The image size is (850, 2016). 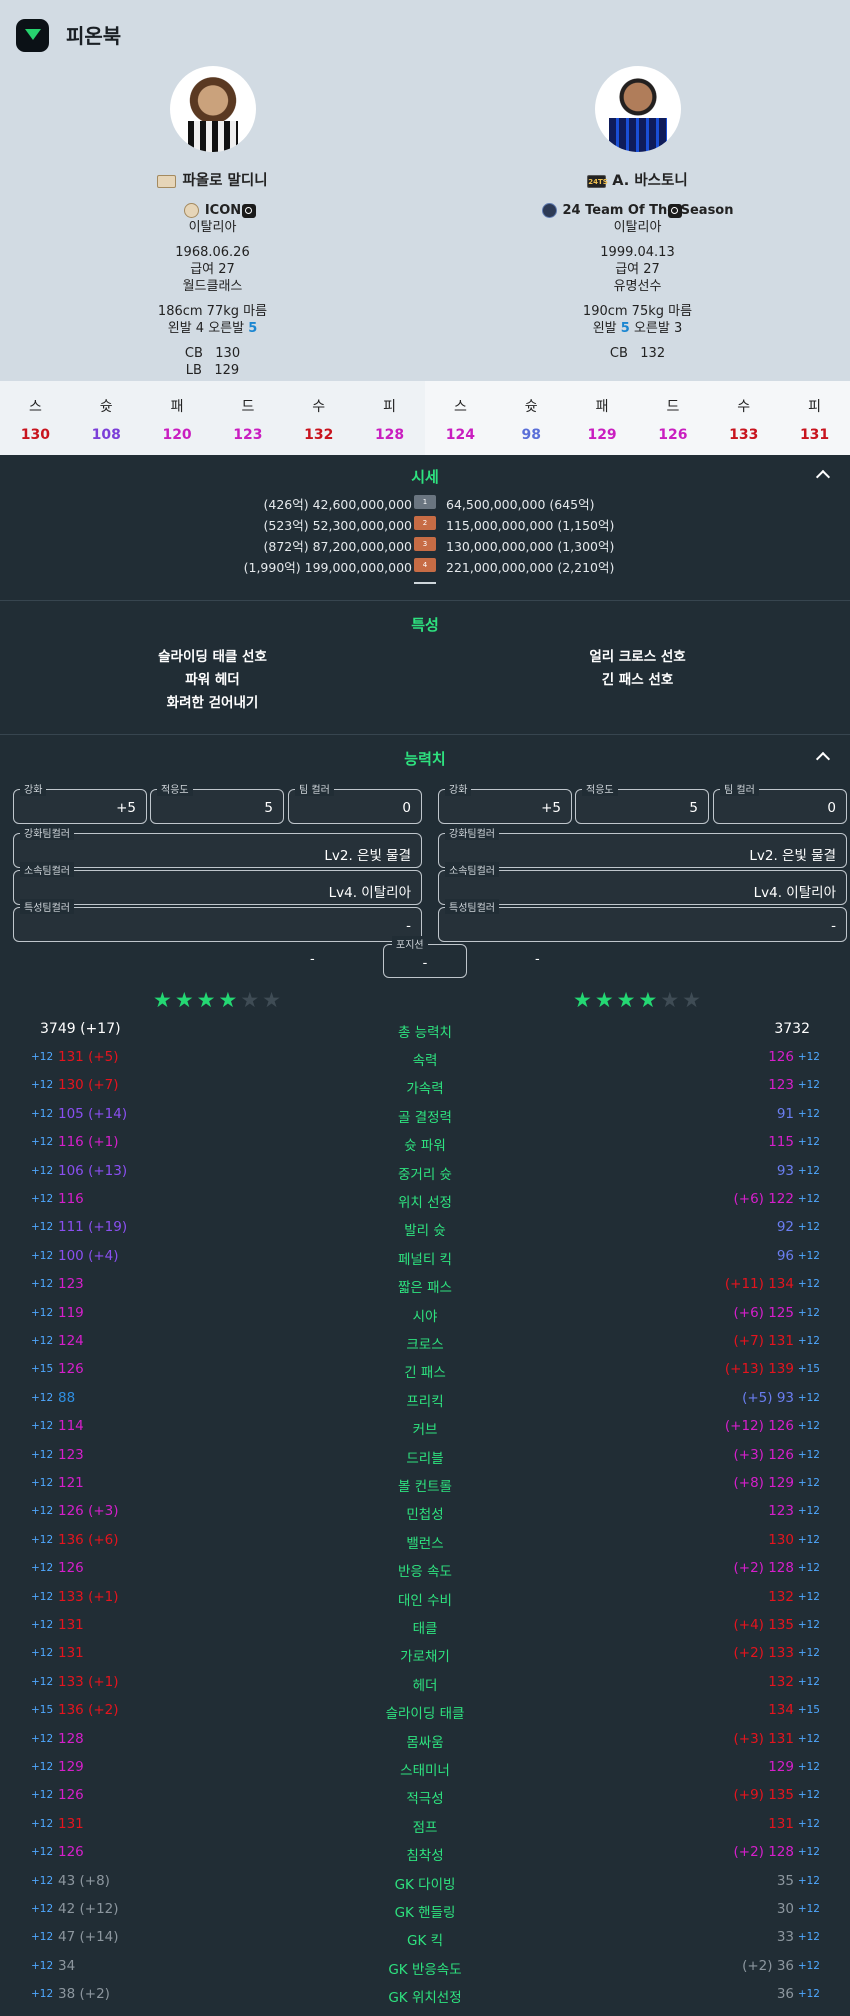 What do you see at coordinates (549, 210) in the screenshot?
I see `tots-season-icon` at bounding box center [549, 210].